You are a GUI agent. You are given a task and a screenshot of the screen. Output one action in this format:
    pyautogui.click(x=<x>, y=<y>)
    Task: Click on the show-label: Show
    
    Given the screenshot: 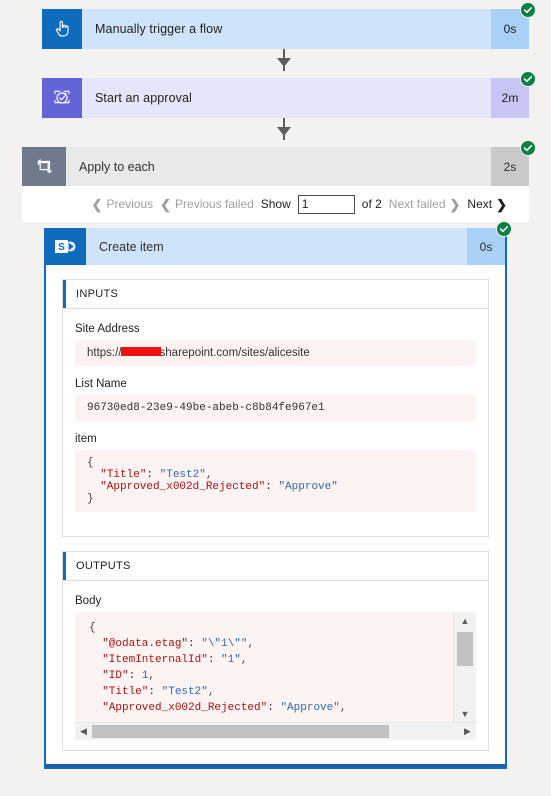 What is the action you would take?
    pyautogui.click(x=275, y=204)
    